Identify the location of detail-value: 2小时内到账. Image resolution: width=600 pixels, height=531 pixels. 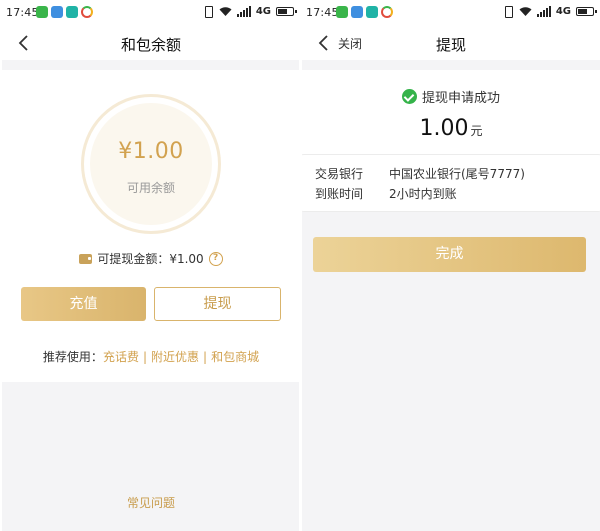
(423, 194).